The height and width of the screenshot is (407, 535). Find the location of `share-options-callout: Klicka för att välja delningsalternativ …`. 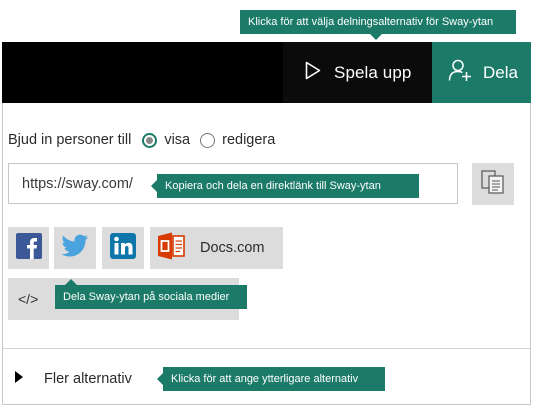

share-options-callout: Klicka för att välja delningsalternativ … is located at coordinates (378, 25).